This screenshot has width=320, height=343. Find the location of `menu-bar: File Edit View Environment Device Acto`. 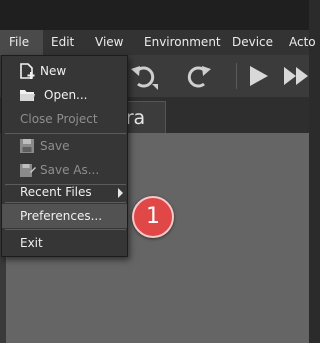

menu-bar: File Edit View Environment Device Acto is located at coordinates (158, 42).